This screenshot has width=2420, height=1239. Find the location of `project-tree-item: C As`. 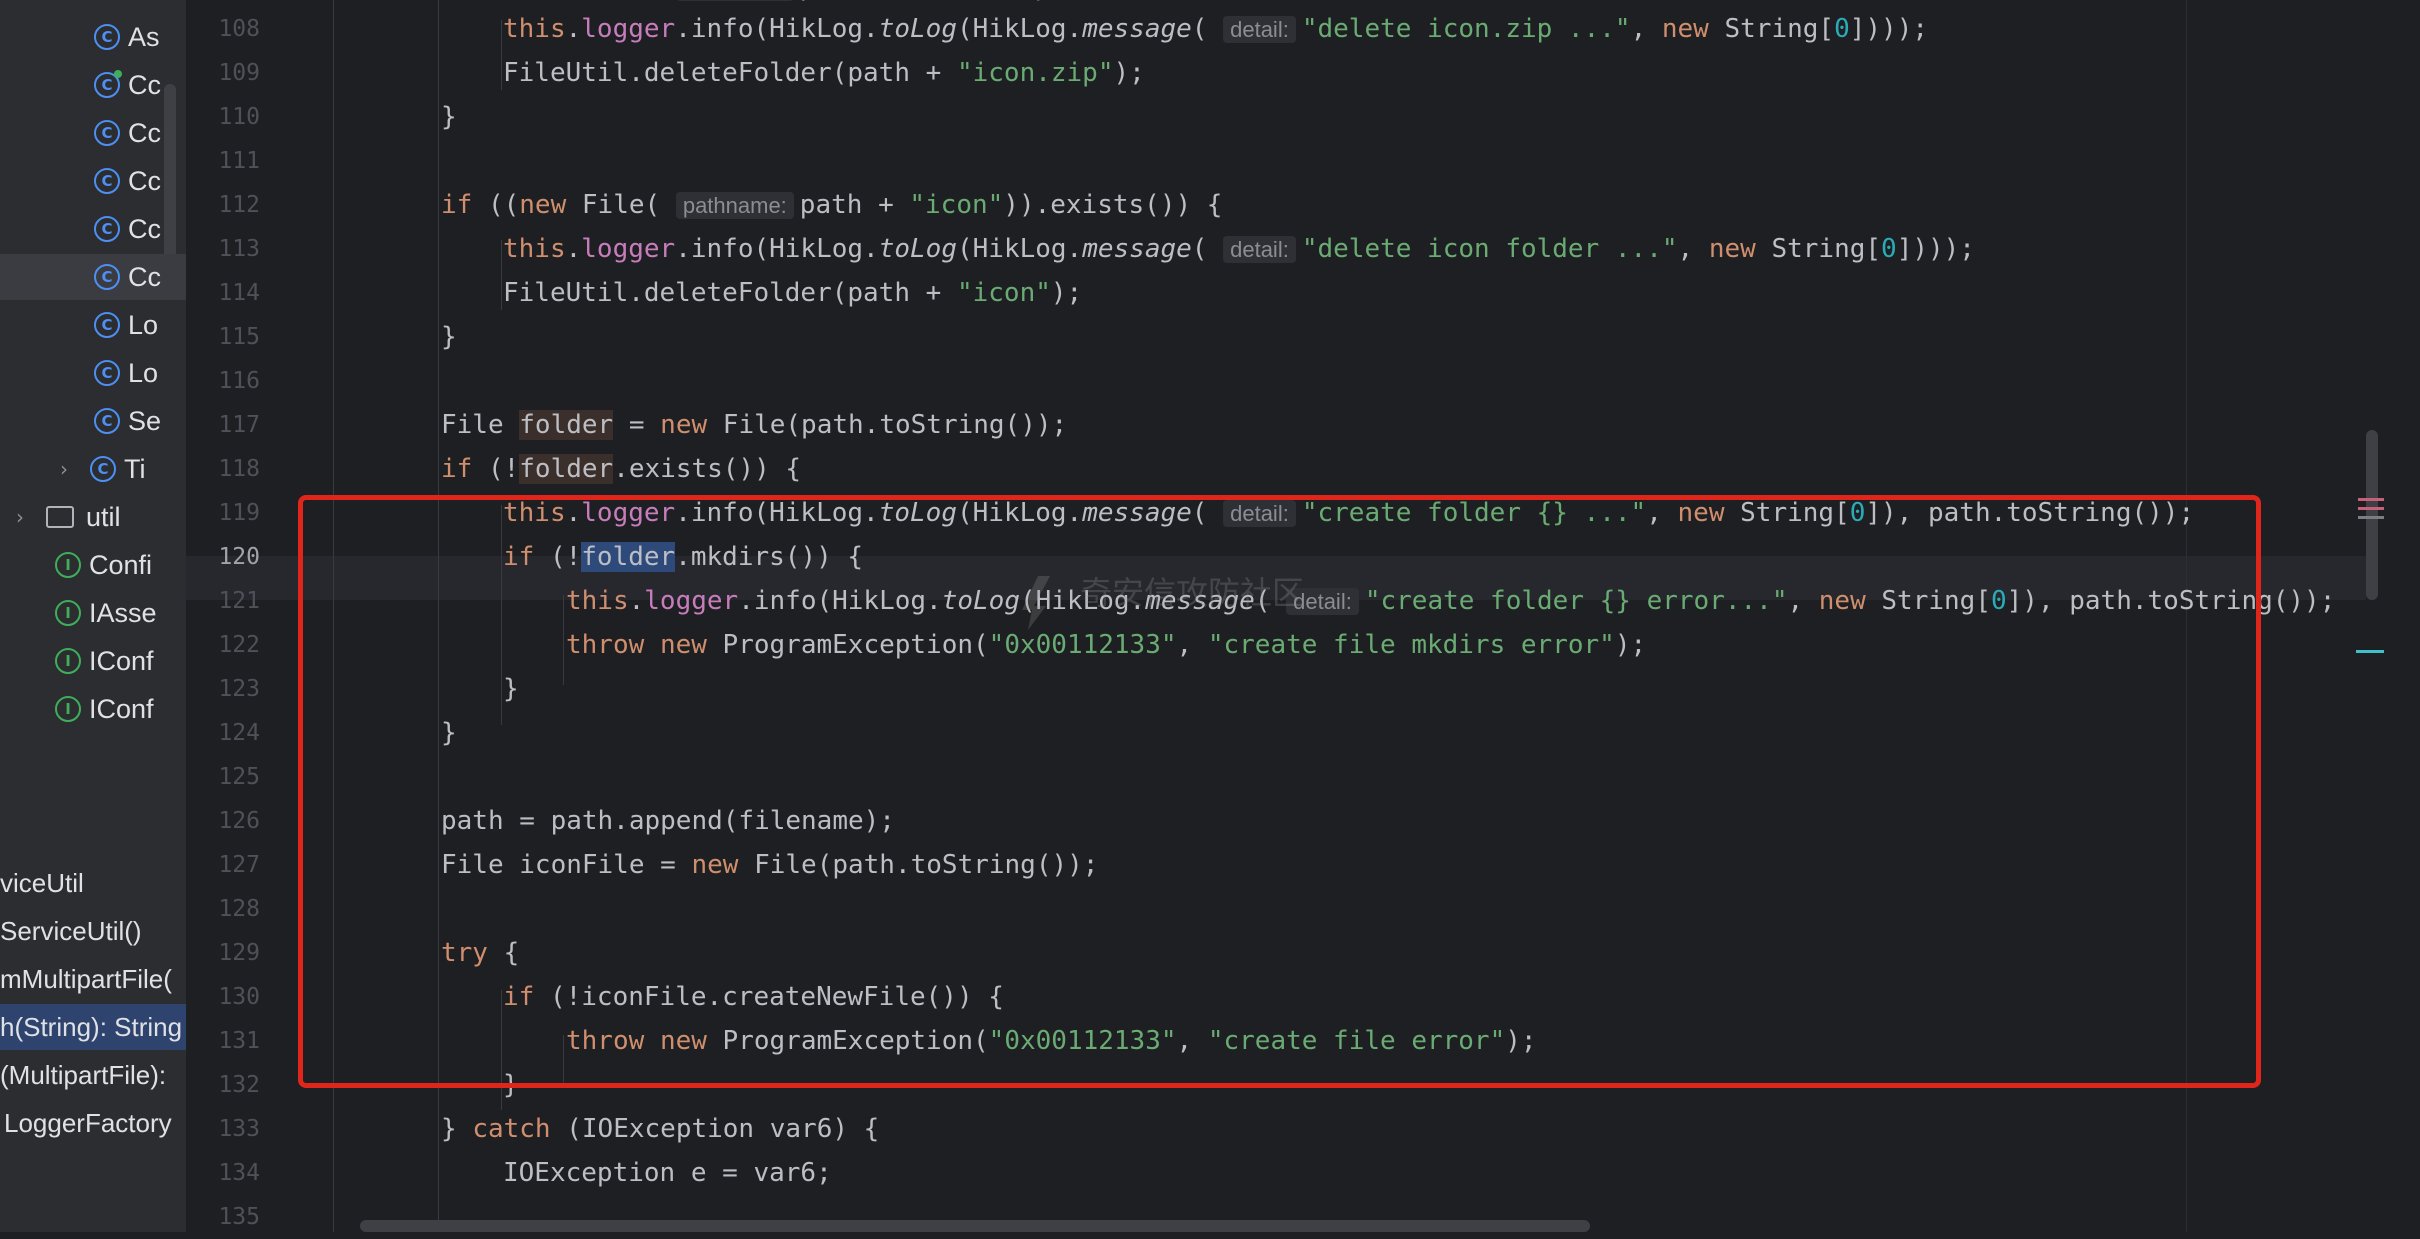

project-tree-item: C As is located at coordinates (127, 37).